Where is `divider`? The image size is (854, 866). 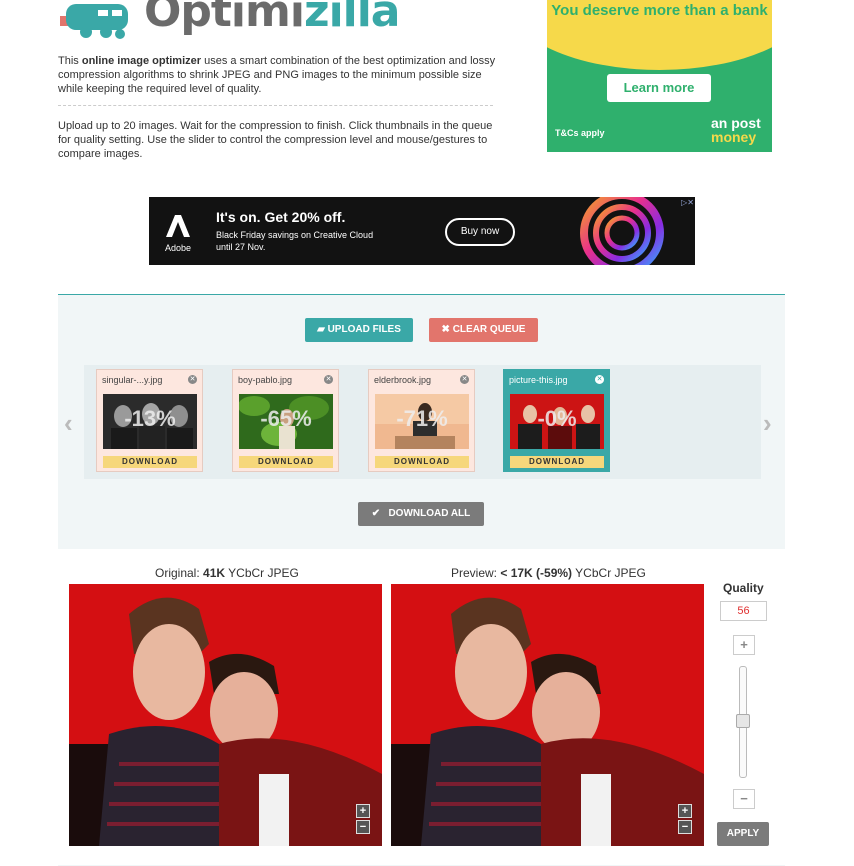 divider is located at coordinates (275, 105).